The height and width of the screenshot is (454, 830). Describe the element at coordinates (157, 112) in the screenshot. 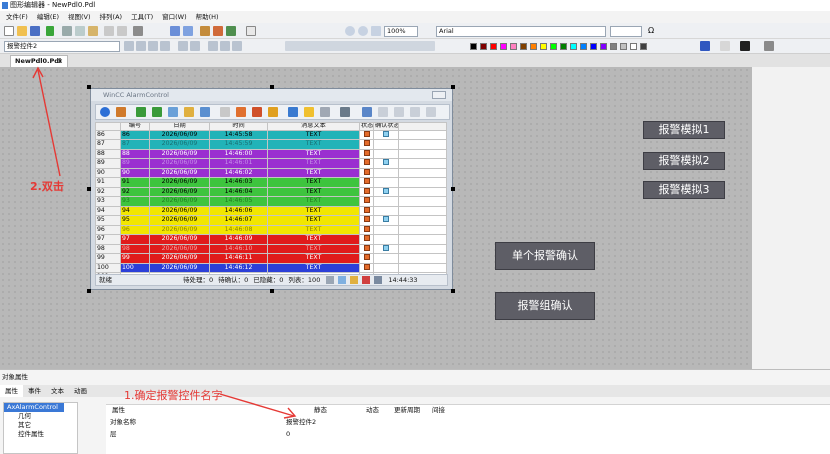

I see `history-list-icon` at that location.